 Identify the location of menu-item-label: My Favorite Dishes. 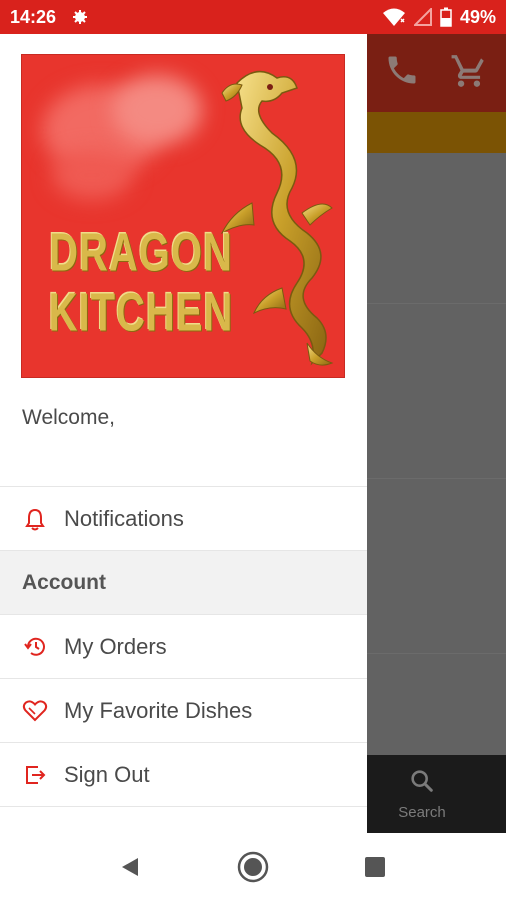
(158, 710).